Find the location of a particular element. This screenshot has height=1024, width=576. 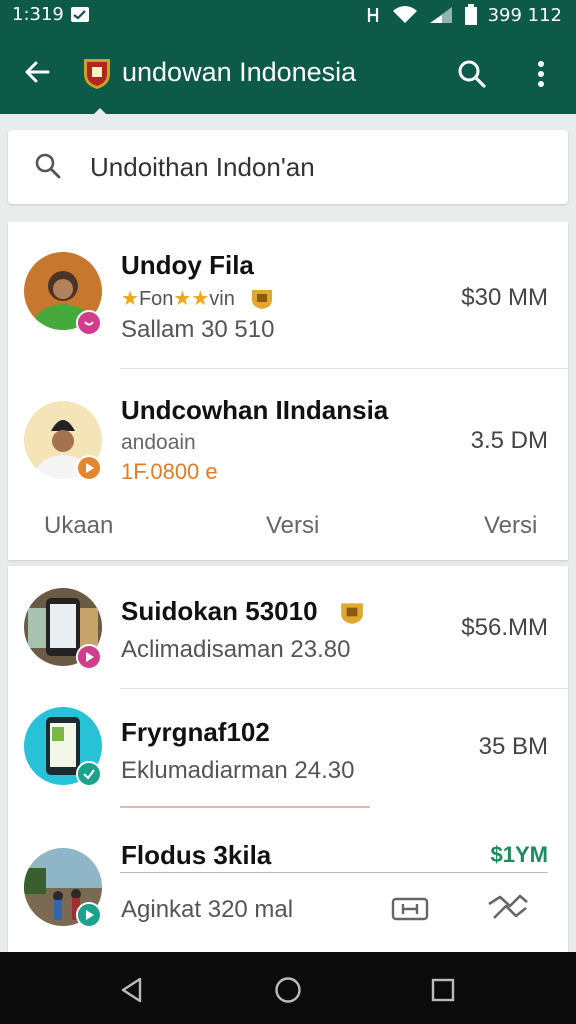

tab-versi: Versi is located at coordinates (292, 526).